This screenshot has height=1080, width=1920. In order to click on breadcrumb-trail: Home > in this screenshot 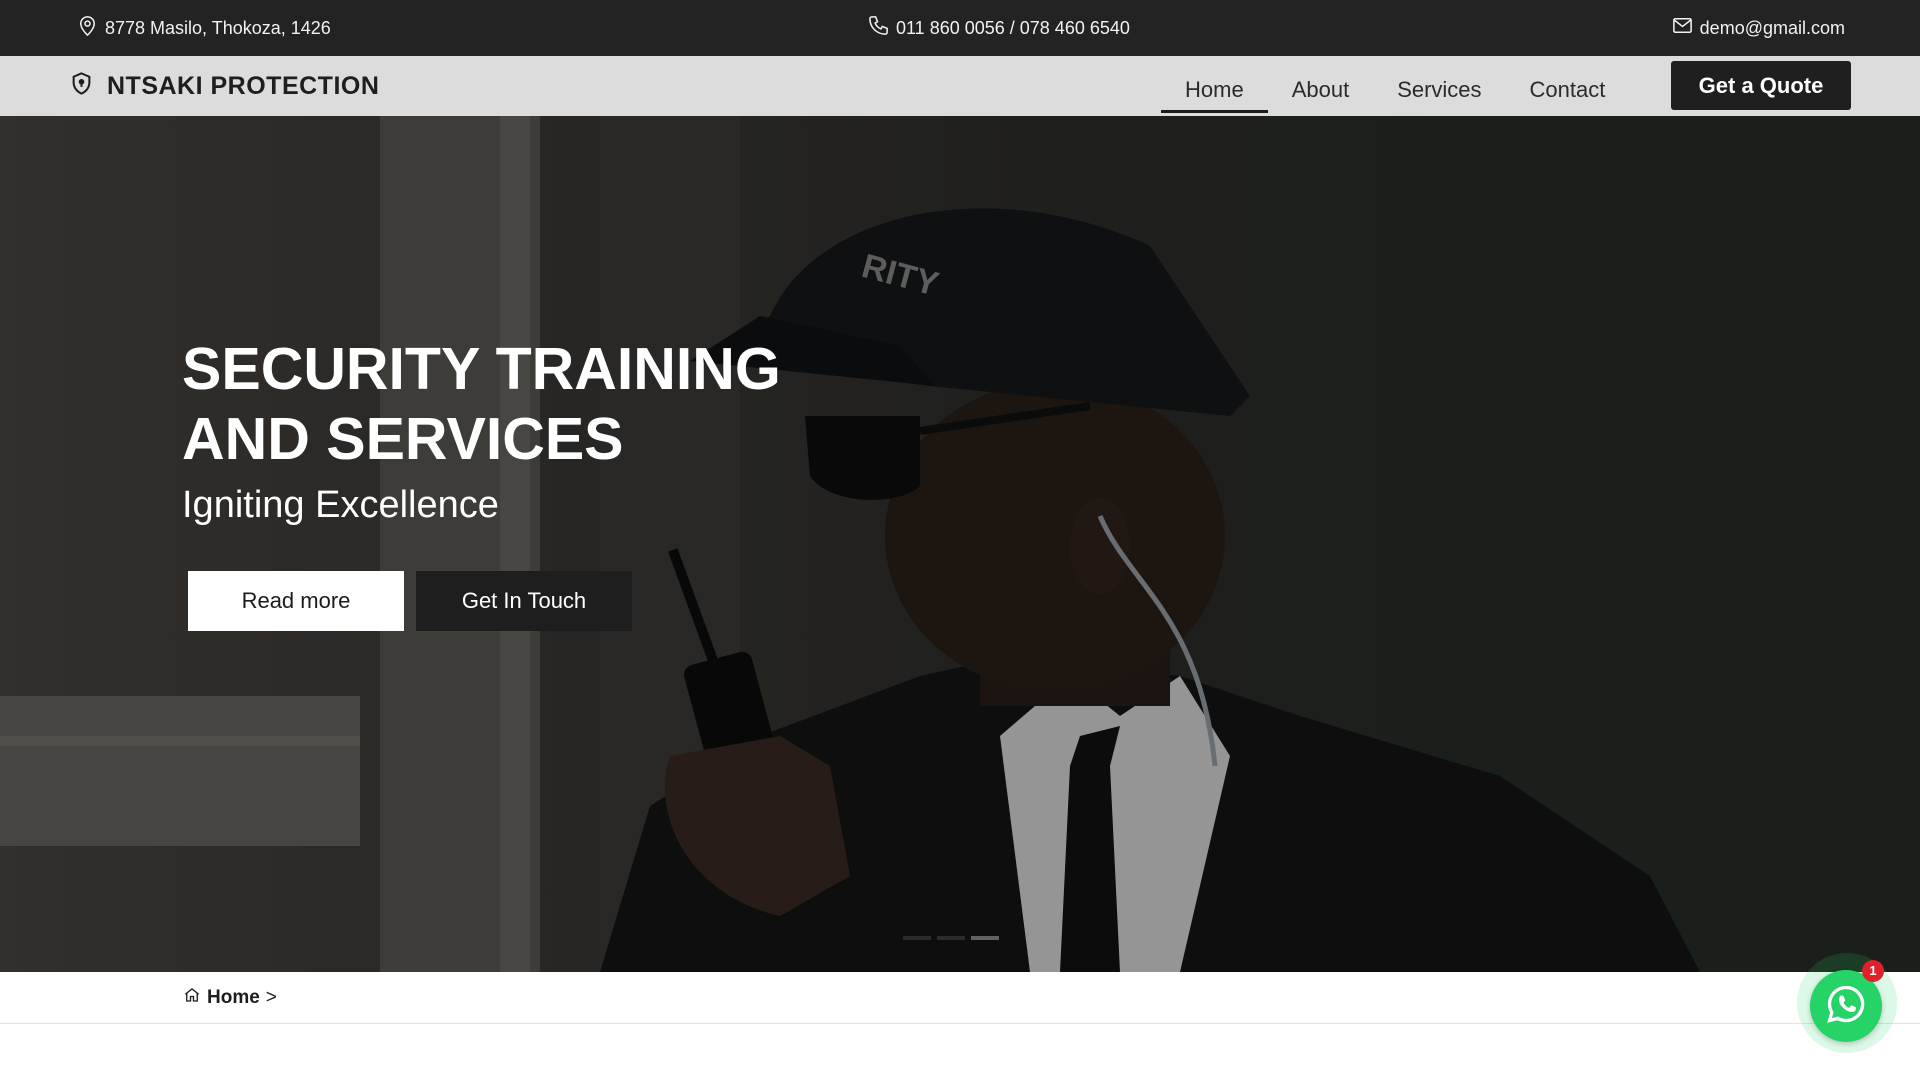, I will do `click(230, 998)`.